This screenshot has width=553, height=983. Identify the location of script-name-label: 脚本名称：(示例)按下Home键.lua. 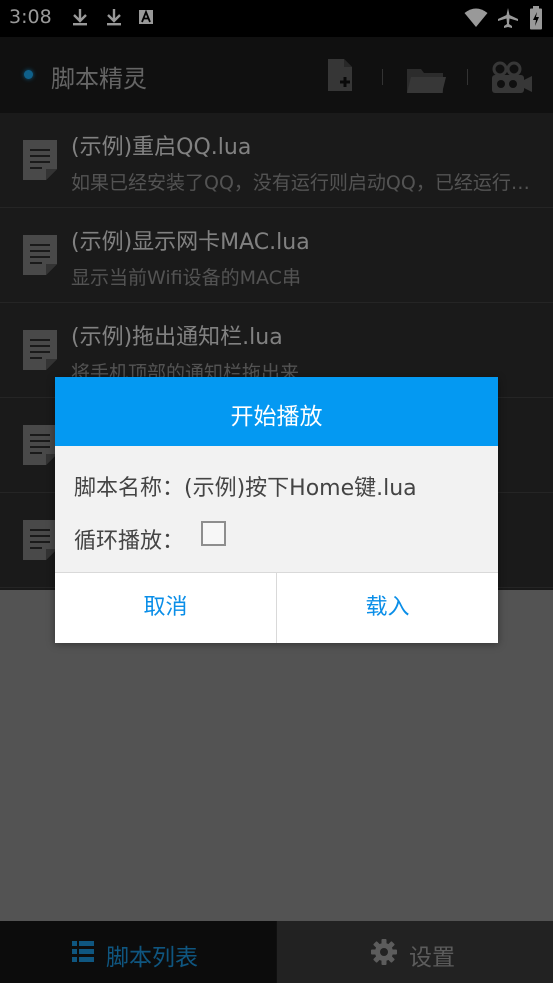
(245, 488).